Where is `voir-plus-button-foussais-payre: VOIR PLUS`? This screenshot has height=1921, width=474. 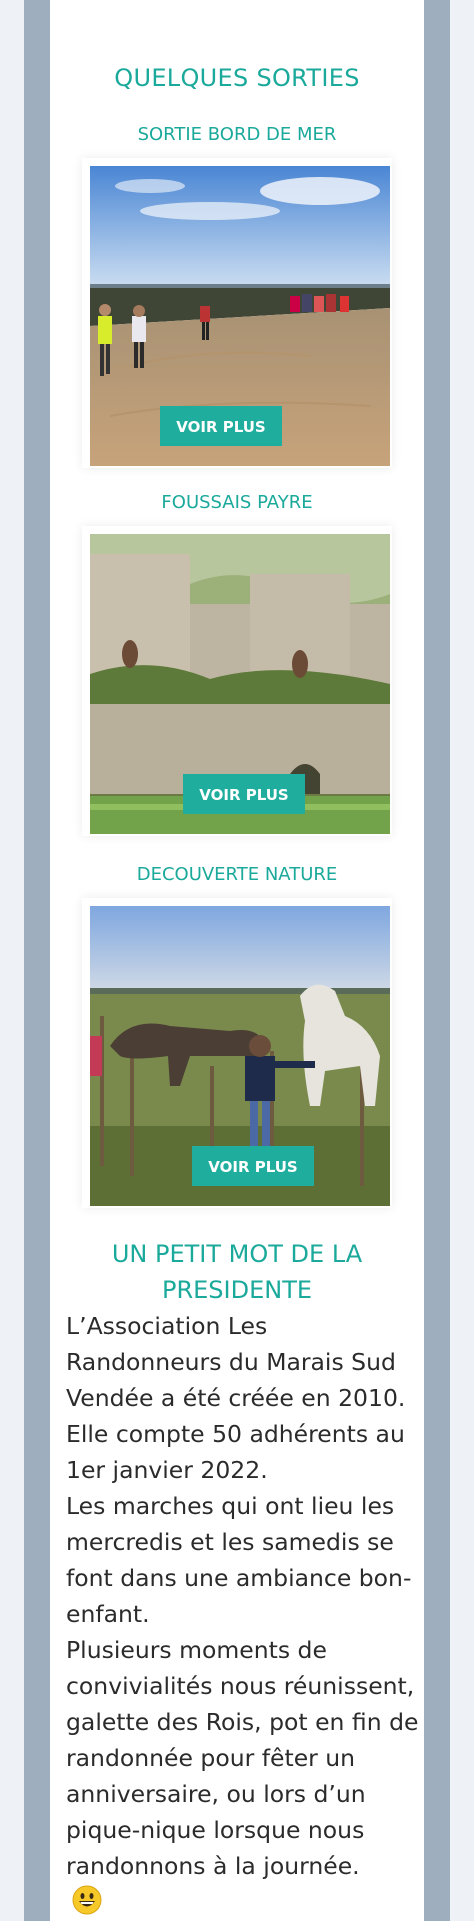 voir-plus-button-foussais-payre: VOIR PLUS is located at coordinates (244, 794).